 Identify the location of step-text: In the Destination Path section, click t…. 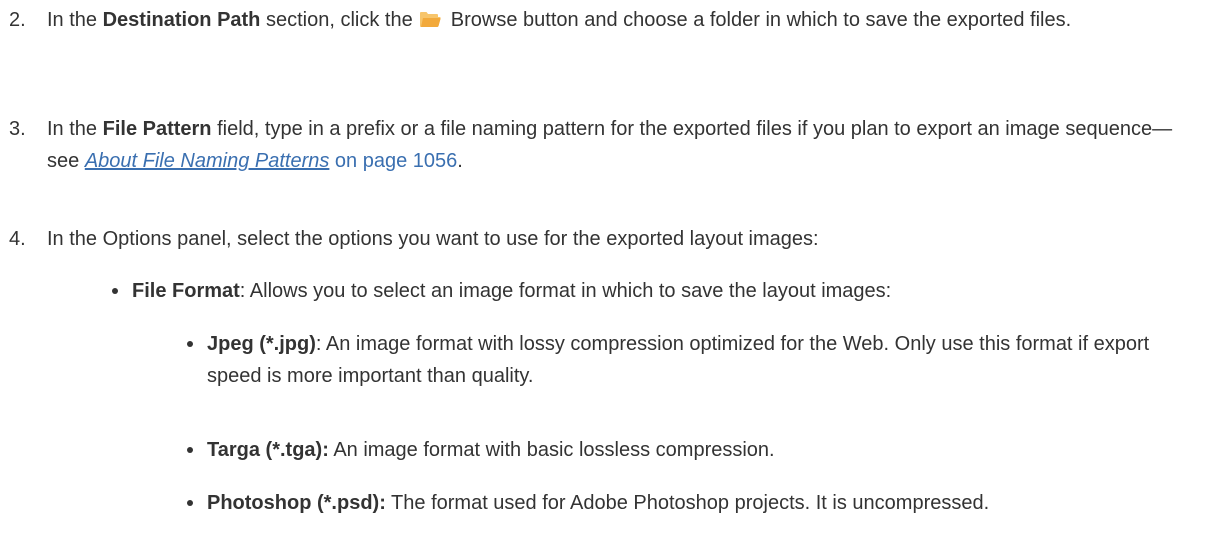
(622, 20).